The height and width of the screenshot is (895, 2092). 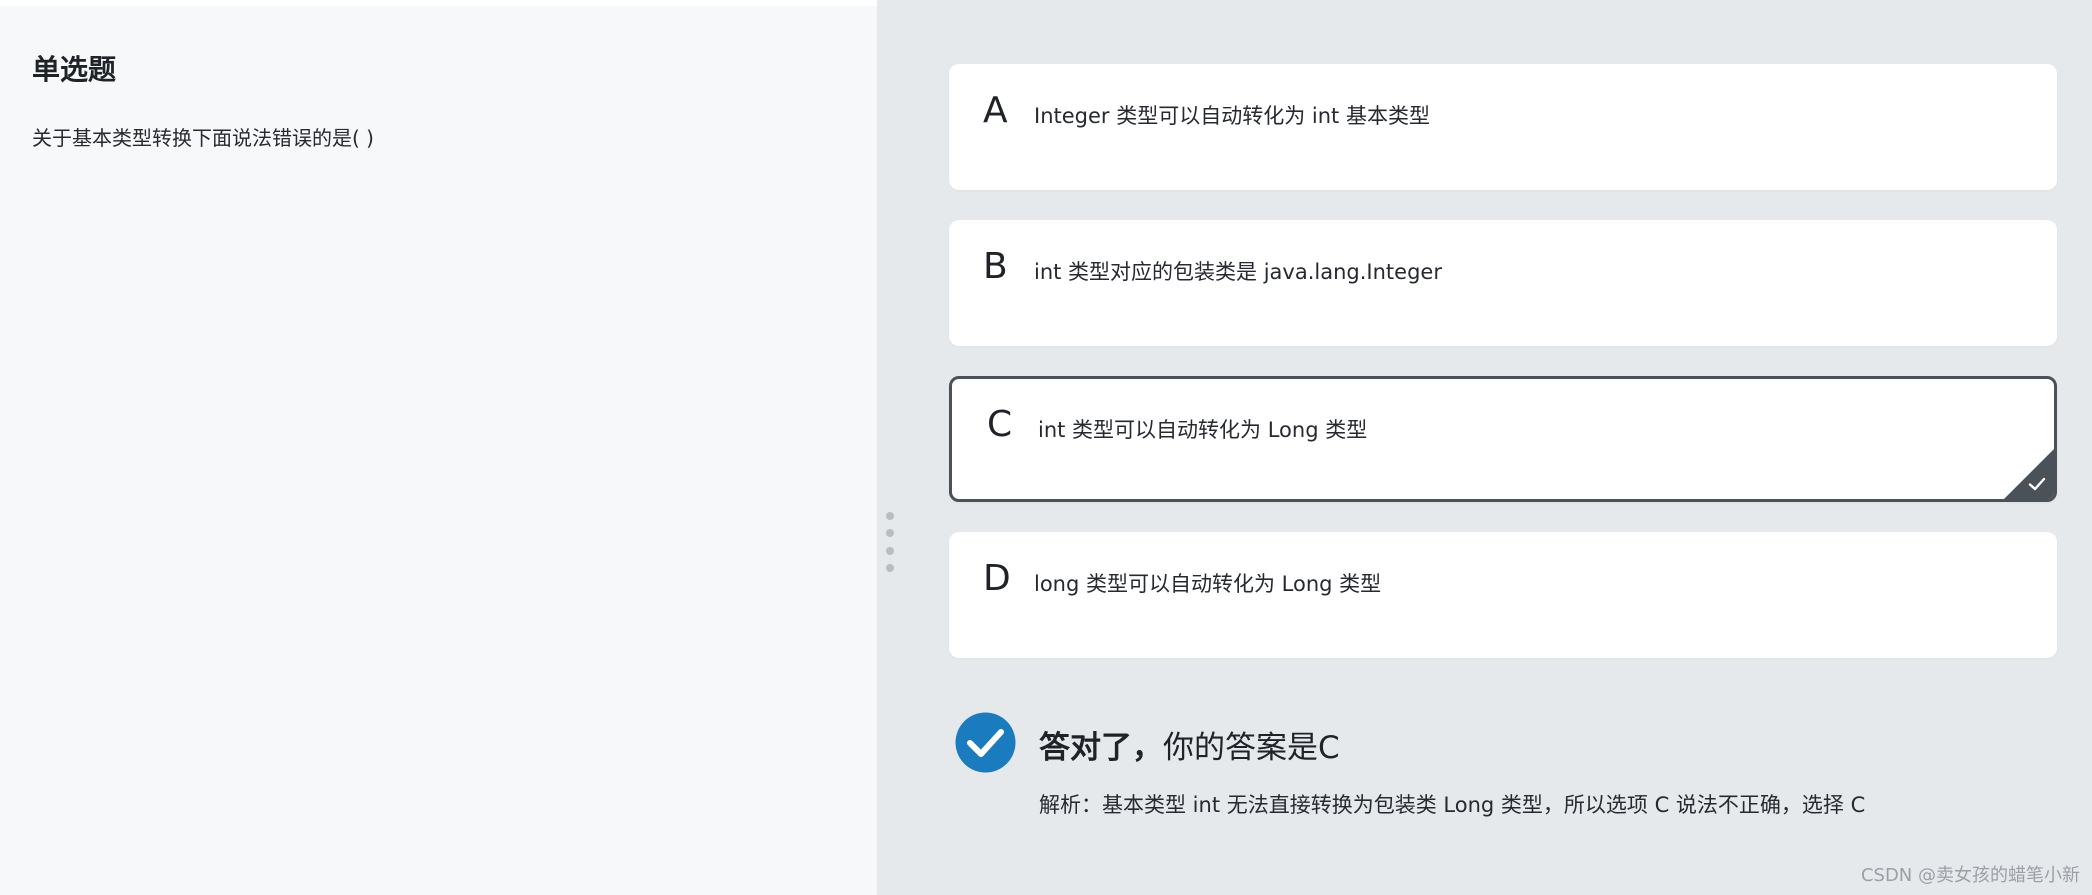 I want to click on result-status-bold: 答对了，, so click(x=1101, y=748).